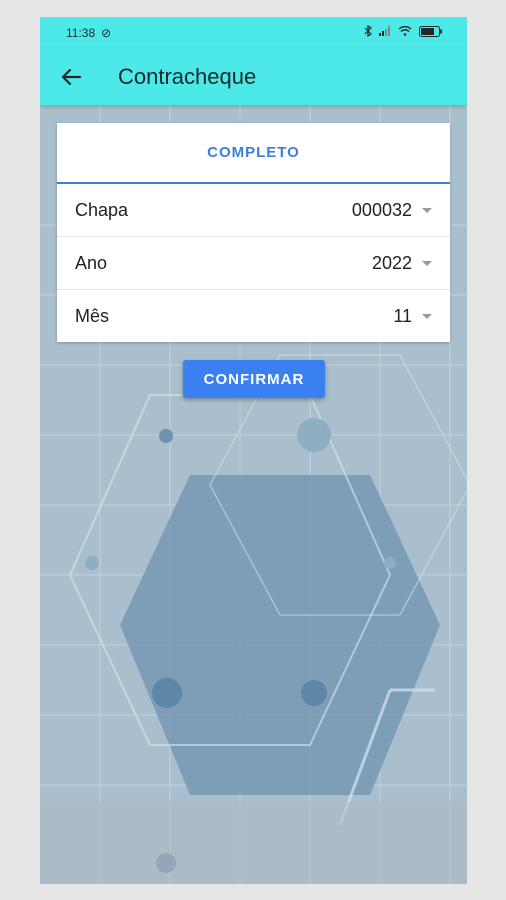 This screenshot has height=900, width=506. Describe the element at coordinates (91, 262) in the screenshot. I see `ano-label: Ano` at that location.